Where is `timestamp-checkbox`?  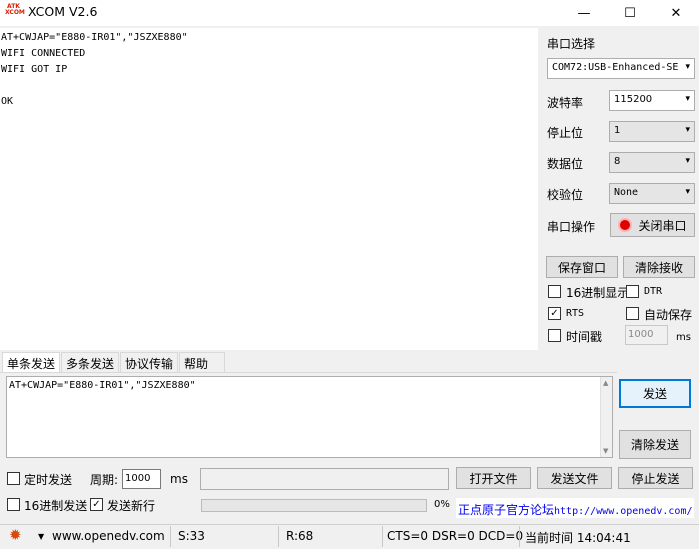 timestamp-checkbox is located at coordinates (554, 335).